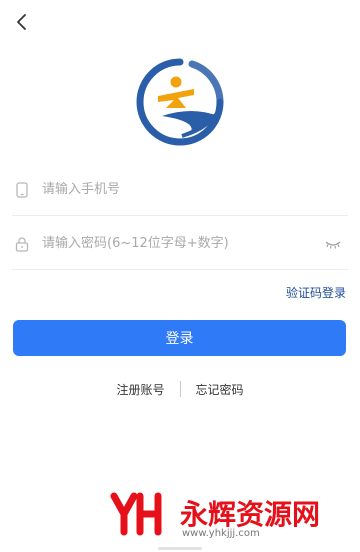 This screenshot has height=552, width=360. What do you see at coordinates (333, 244) in the screenshot?
I see `eye-closed-icon` at bounding box center [333, 244].